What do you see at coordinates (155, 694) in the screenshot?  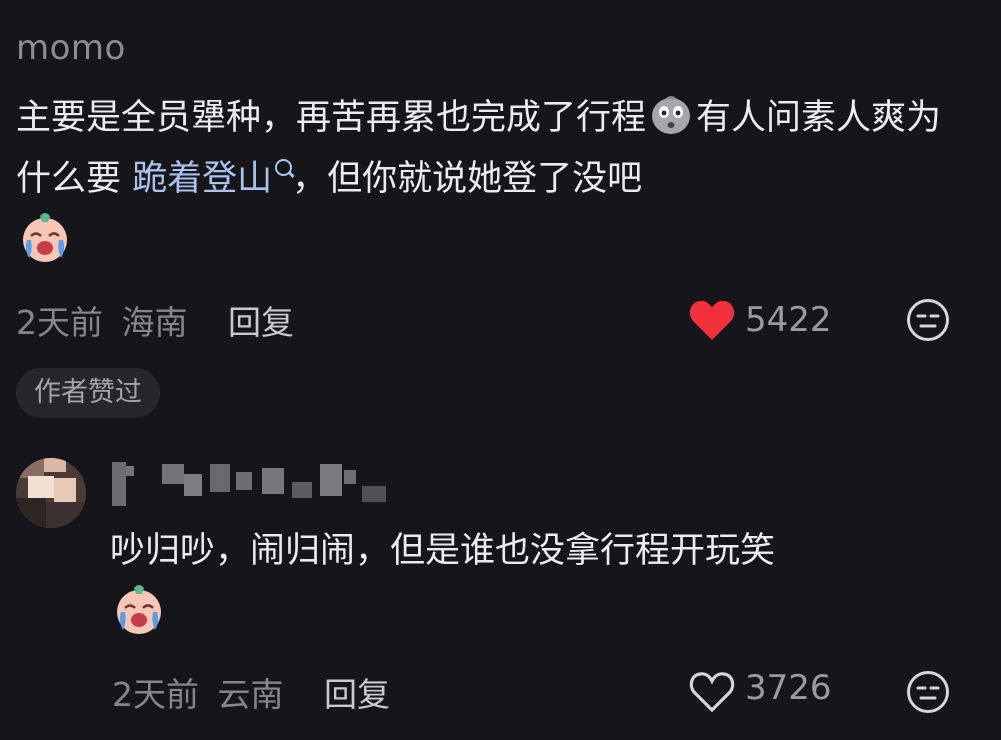 I see `reply-time: 2天前` at bounding box center [155, 694].